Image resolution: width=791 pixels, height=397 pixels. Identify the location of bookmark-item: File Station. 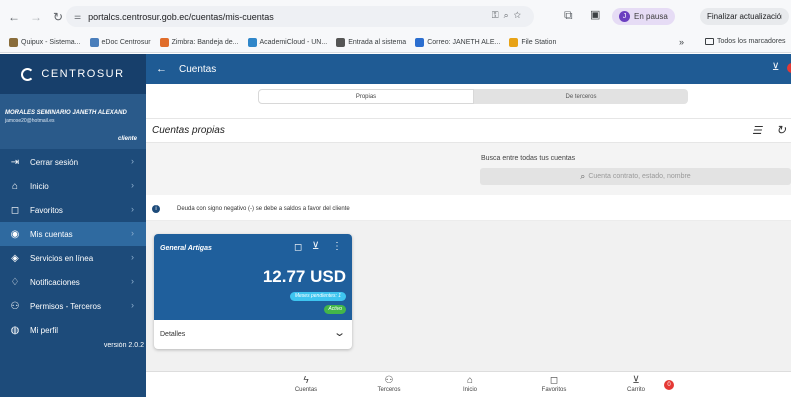
(532, 42).